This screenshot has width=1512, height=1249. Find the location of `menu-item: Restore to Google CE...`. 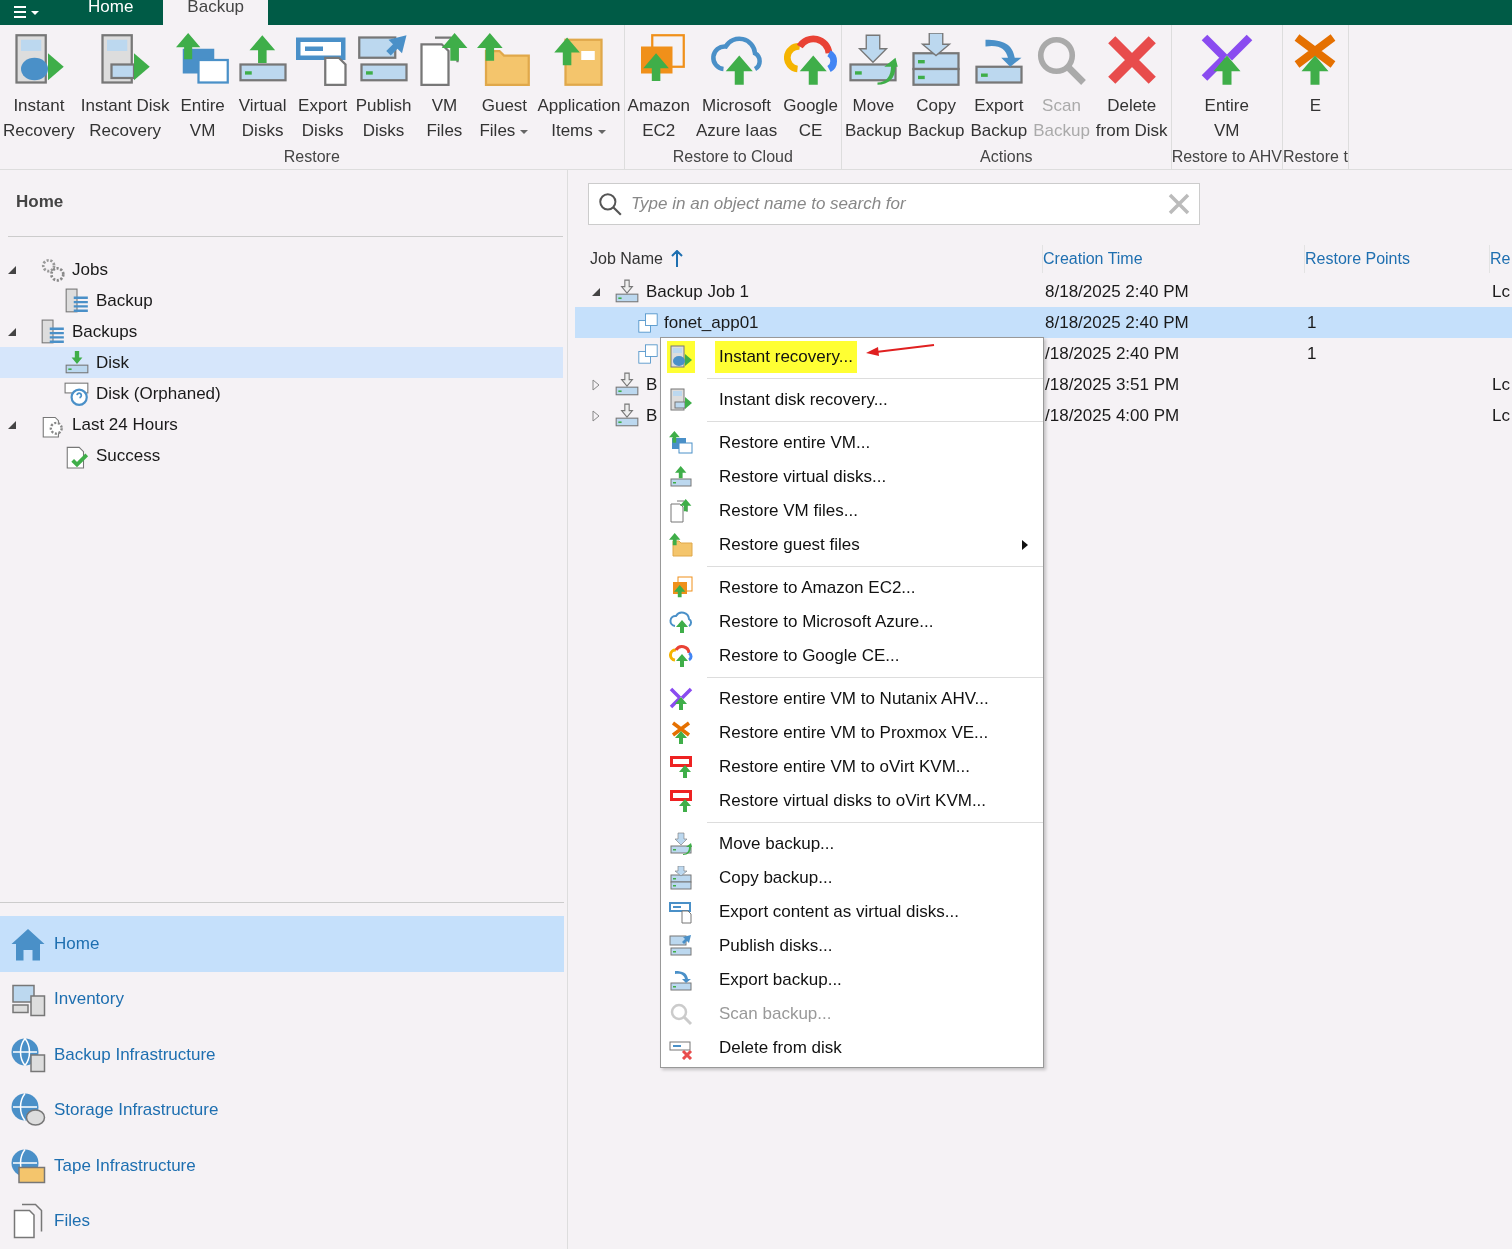

menu-item: Restore to Google CE... is located at coordinates (852, 656).